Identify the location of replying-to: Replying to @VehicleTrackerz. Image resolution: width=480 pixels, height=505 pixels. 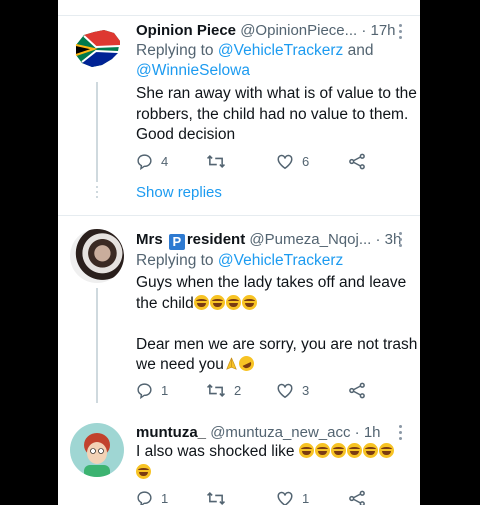
(271, 261).